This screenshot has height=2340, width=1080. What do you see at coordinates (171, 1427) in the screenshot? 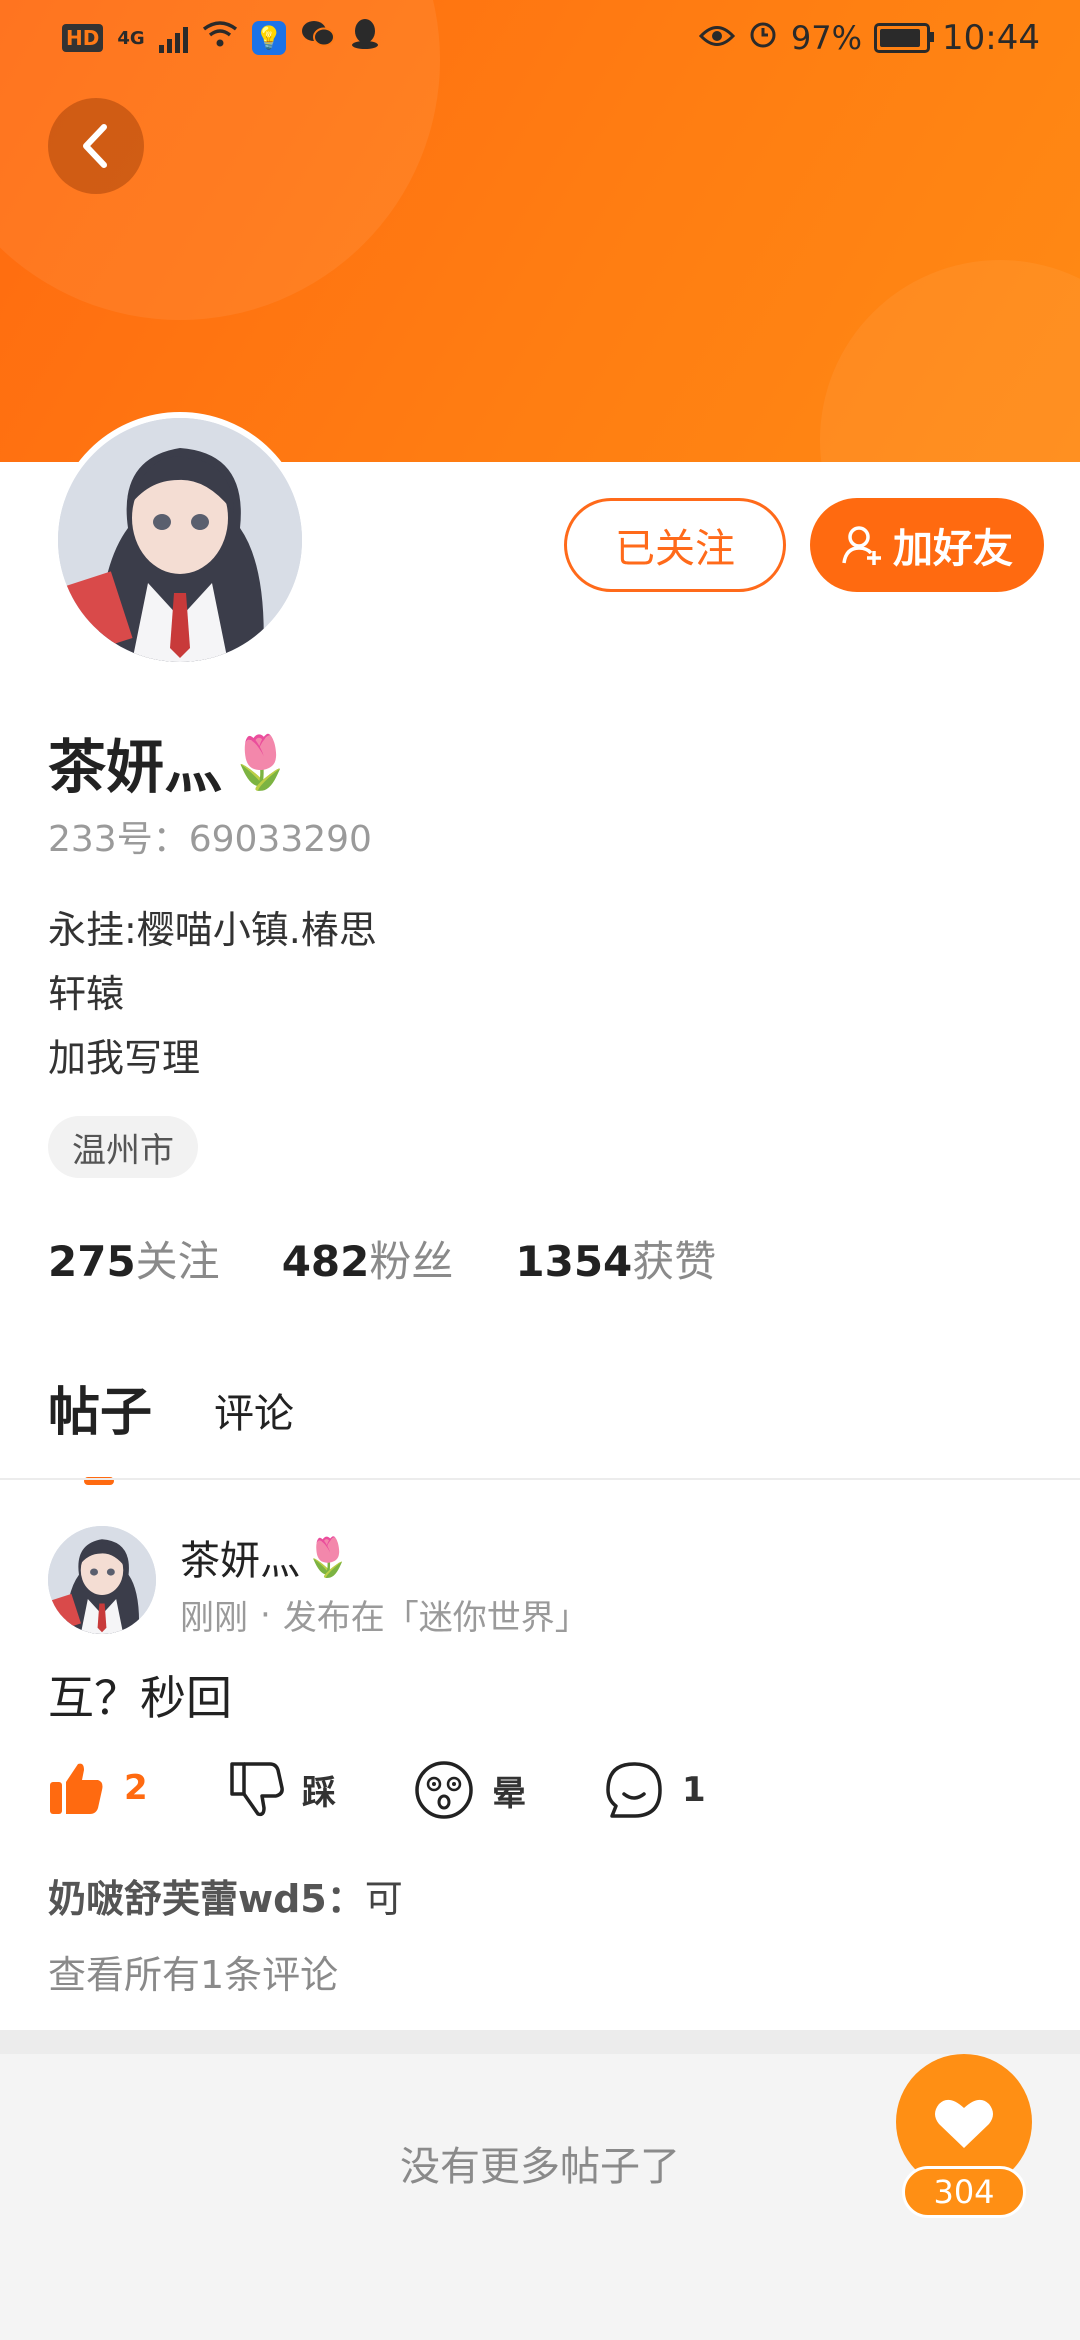
I see `content-tabs: 帖子 评论` at bounding box center [171, 1427].